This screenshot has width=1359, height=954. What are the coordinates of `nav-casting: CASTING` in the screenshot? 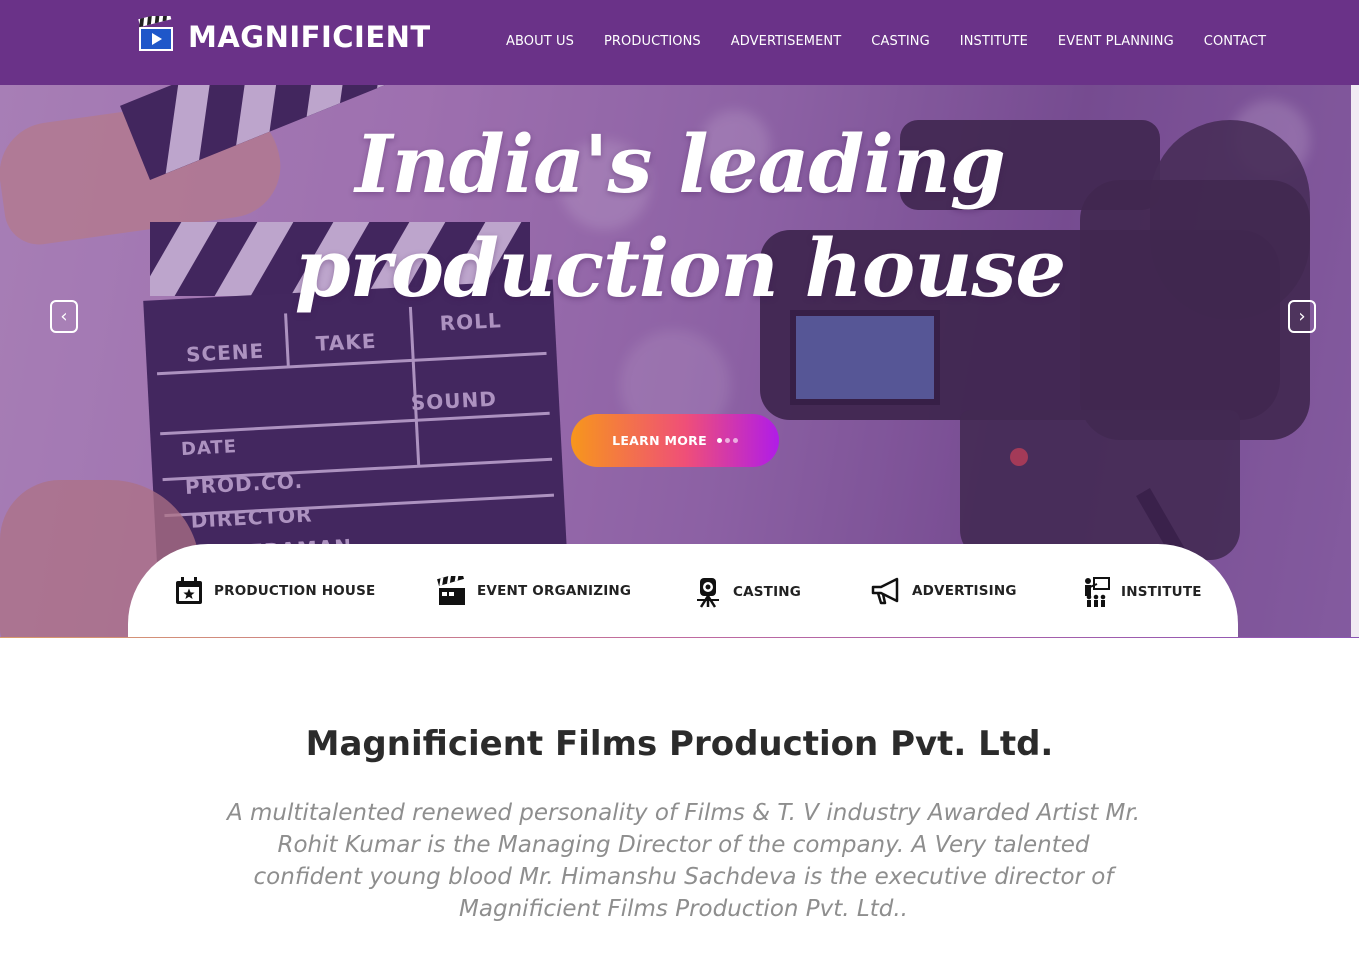 It's located at (900, 41).